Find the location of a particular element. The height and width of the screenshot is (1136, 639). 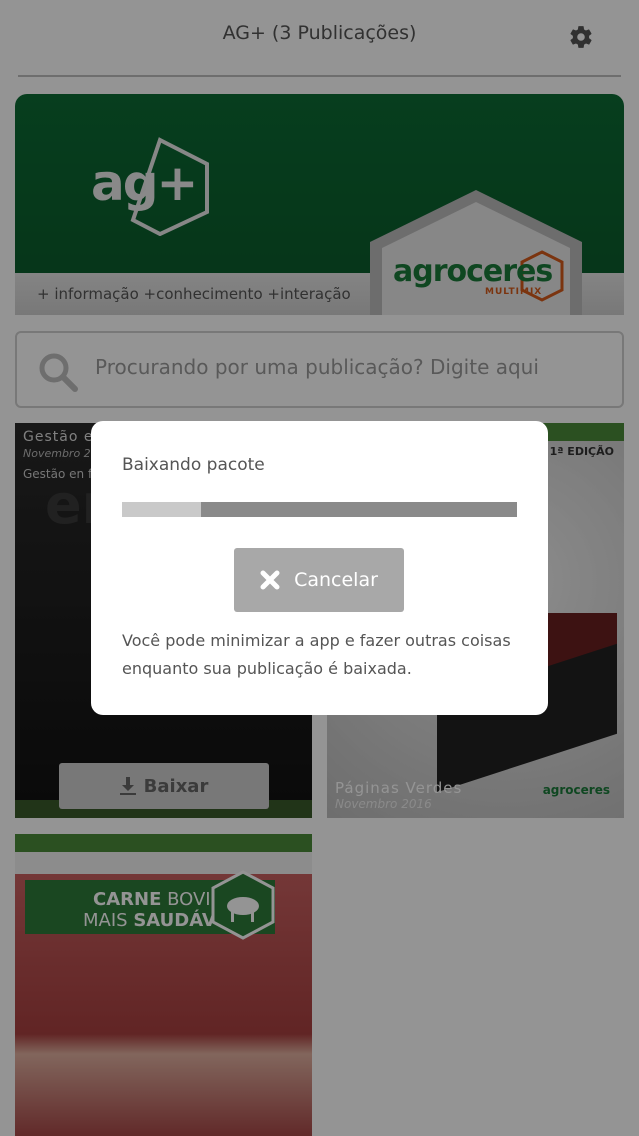

close-icon is located at coordinates (270, 580).